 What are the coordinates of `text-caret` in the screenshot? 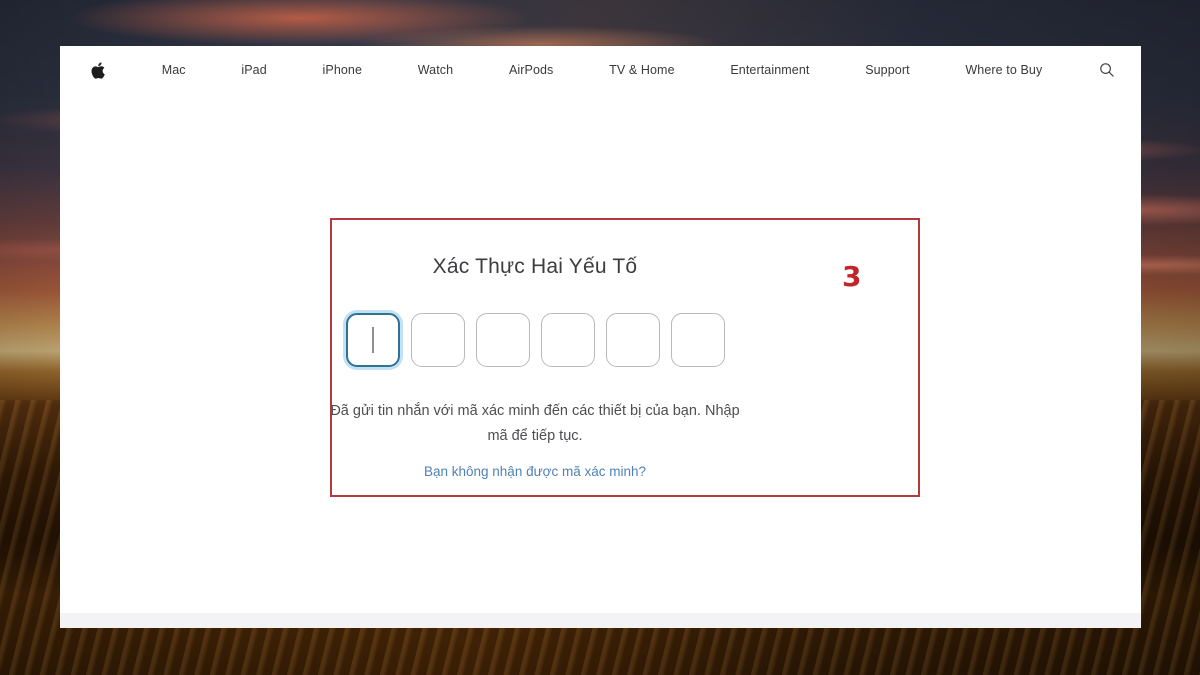 It's located at (372, 340).